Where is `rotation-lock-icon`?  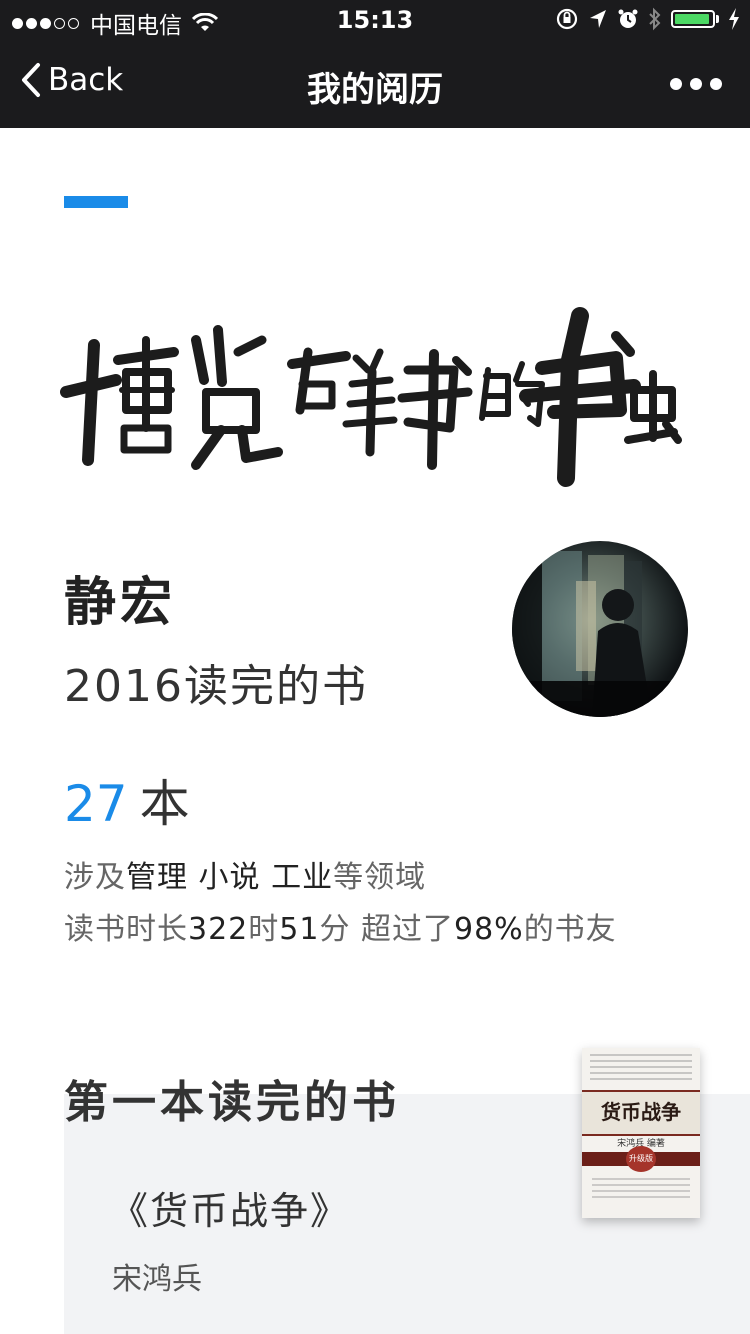 rotation-lock-icon is located at coordinates (567, 19).